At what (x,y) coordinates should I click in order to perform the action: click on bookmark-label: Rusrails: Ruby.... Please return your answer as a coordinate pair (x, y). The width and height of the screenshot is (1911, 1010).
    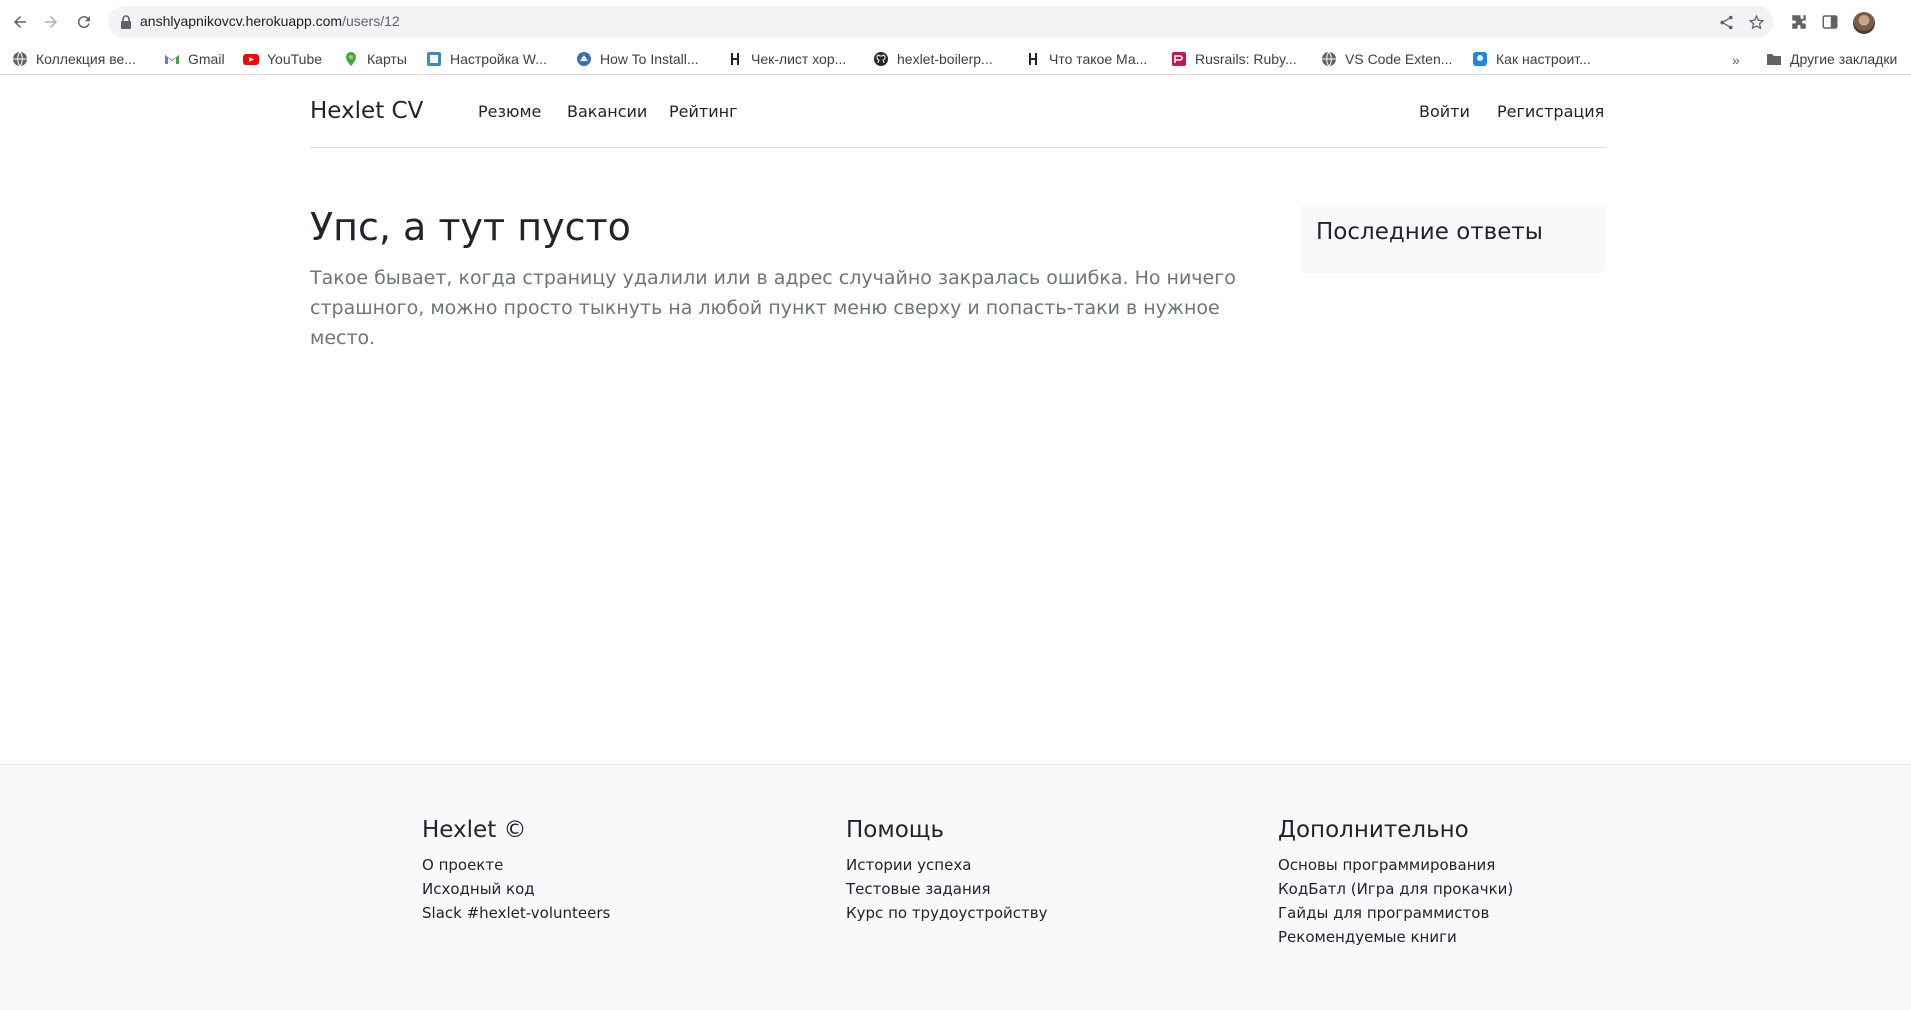
    Looking at the image, I should click on (1246, 59).